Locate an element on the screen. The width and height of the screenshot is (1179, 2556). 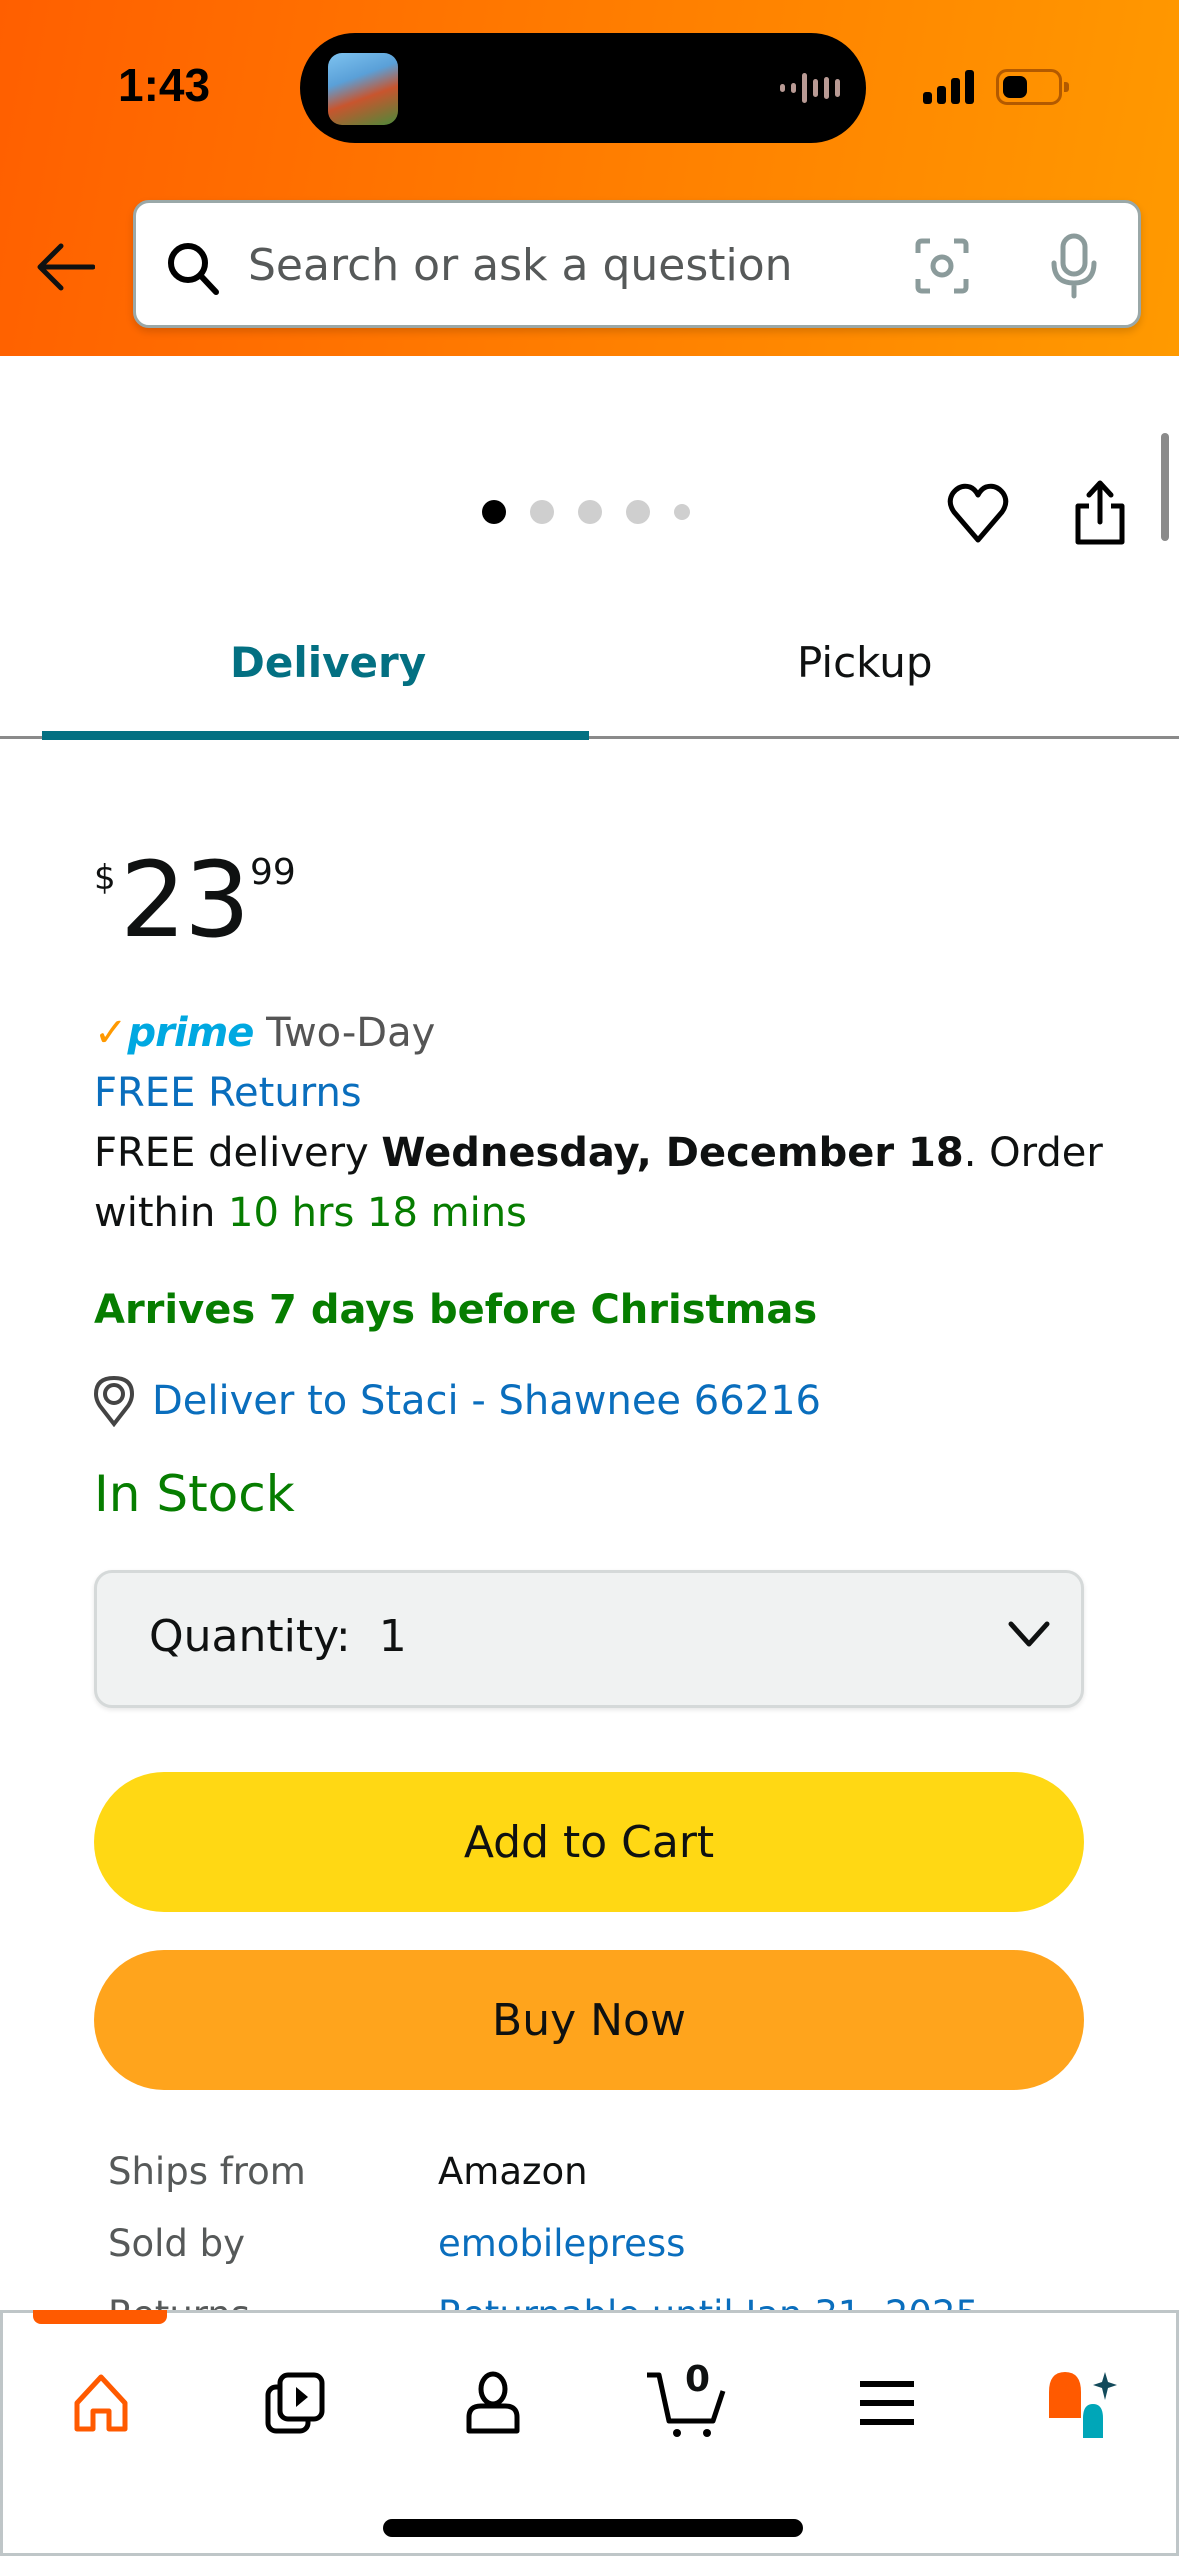
hamburger-icon is located at coordinates (887, 2403).